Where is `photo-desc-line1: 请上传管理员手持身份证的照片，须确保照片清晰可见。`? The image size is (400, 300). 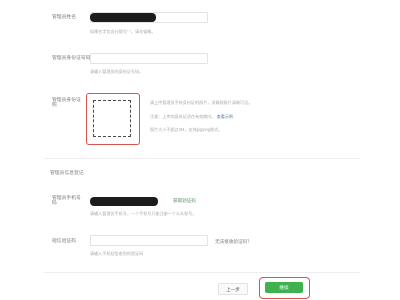 photo-desc-line1: 请上传管理员手持身份证的照片，须确保照片清晰可见。 is located at coordinates (201, 102).